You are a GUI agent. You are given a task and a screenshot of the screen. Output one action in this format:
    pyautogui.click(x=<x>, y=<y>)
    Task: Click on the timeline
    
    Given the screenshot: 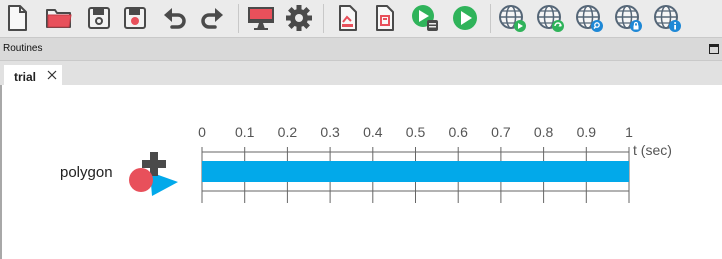 What is the action you would take?
    pyautogui.click(x=415, y=175)
    